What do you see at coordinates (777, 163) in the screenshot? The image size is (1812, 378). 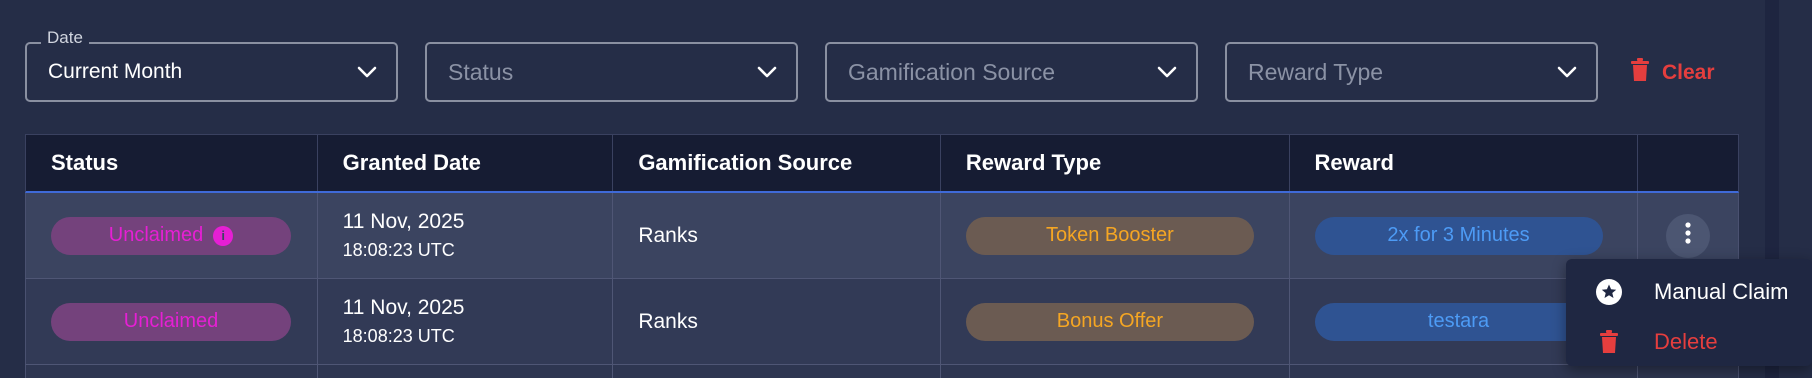 I see `column-header-gamification-source: Gamification Source` at bounding box center [777, 163].